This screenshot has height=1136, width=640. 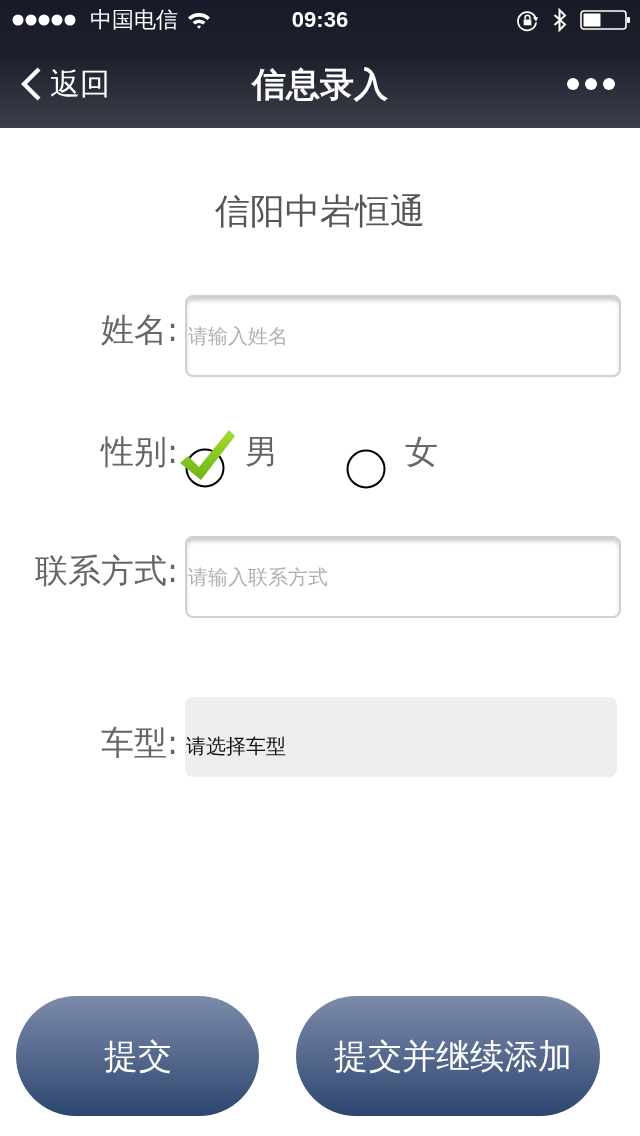 I want to click on back-button: 返回, so click(x=65, y=84).